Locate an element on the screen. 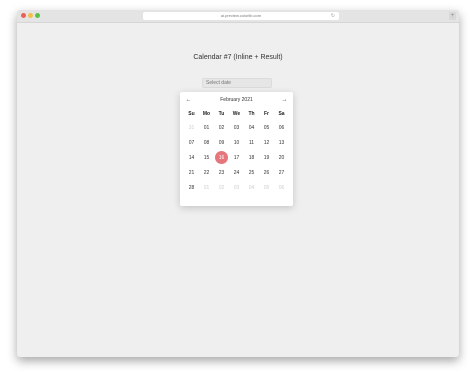 The image size is (474, 383). day-cell-outside: 31 is located at coordinates (191, 127).